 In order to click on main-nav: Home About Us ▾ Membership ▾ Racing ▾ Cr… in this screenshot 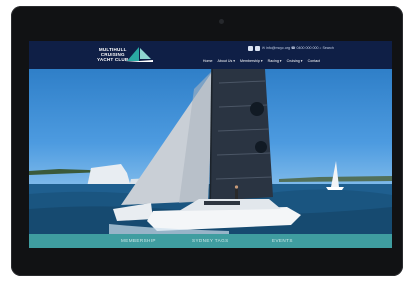, I will do `click(261, 61)`.